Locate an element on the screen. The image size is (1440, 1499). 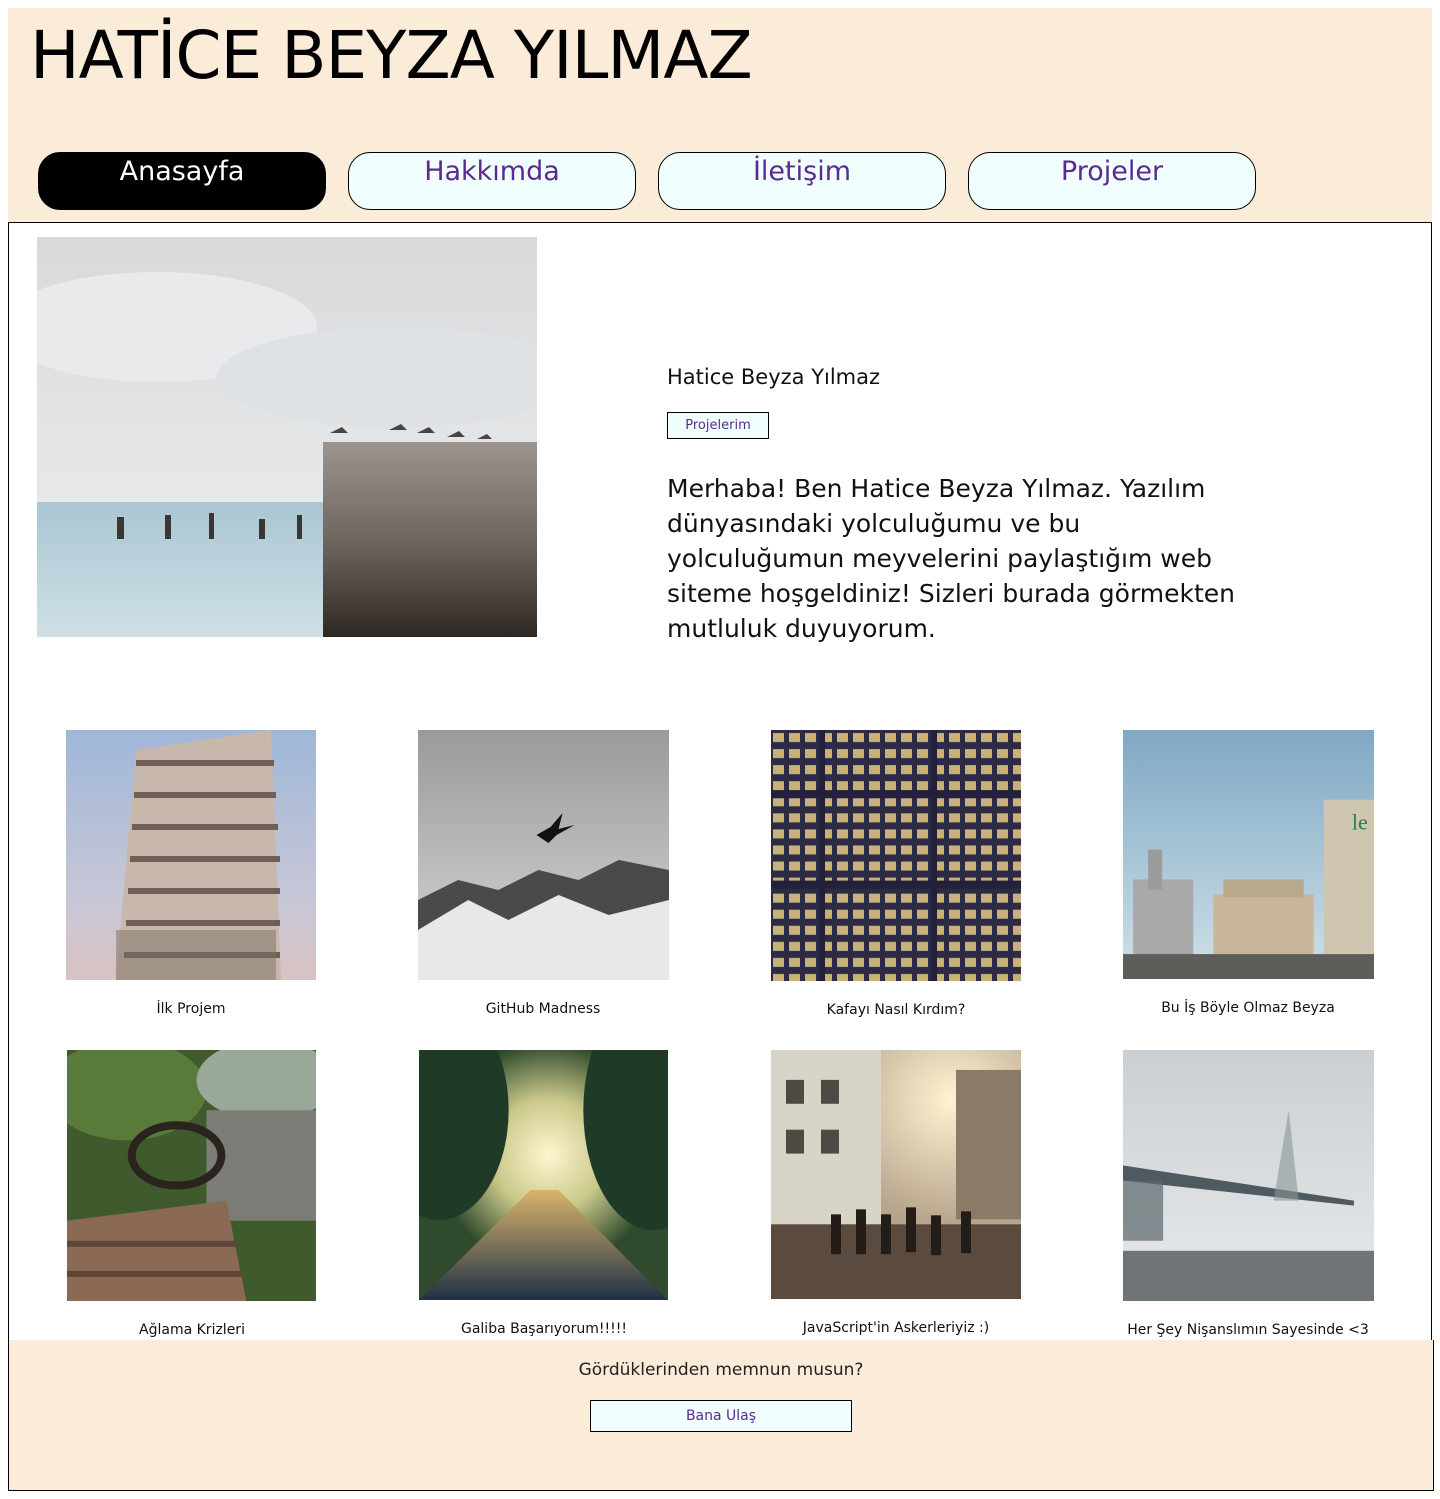
project-caption: GitHub Madness is located at coordinates (543, 1009).